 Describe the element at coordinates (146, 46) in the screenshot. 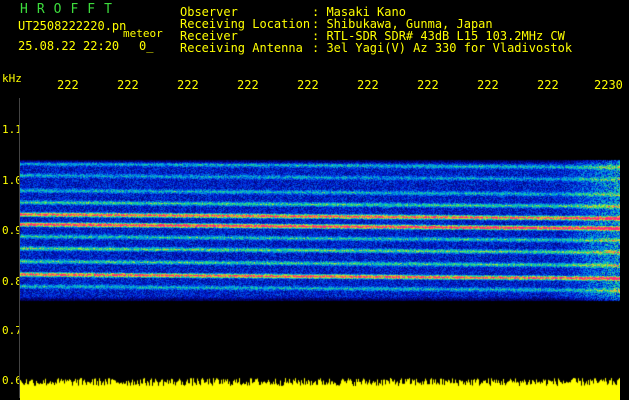

I see `meteor-counter: 0_` at that location.